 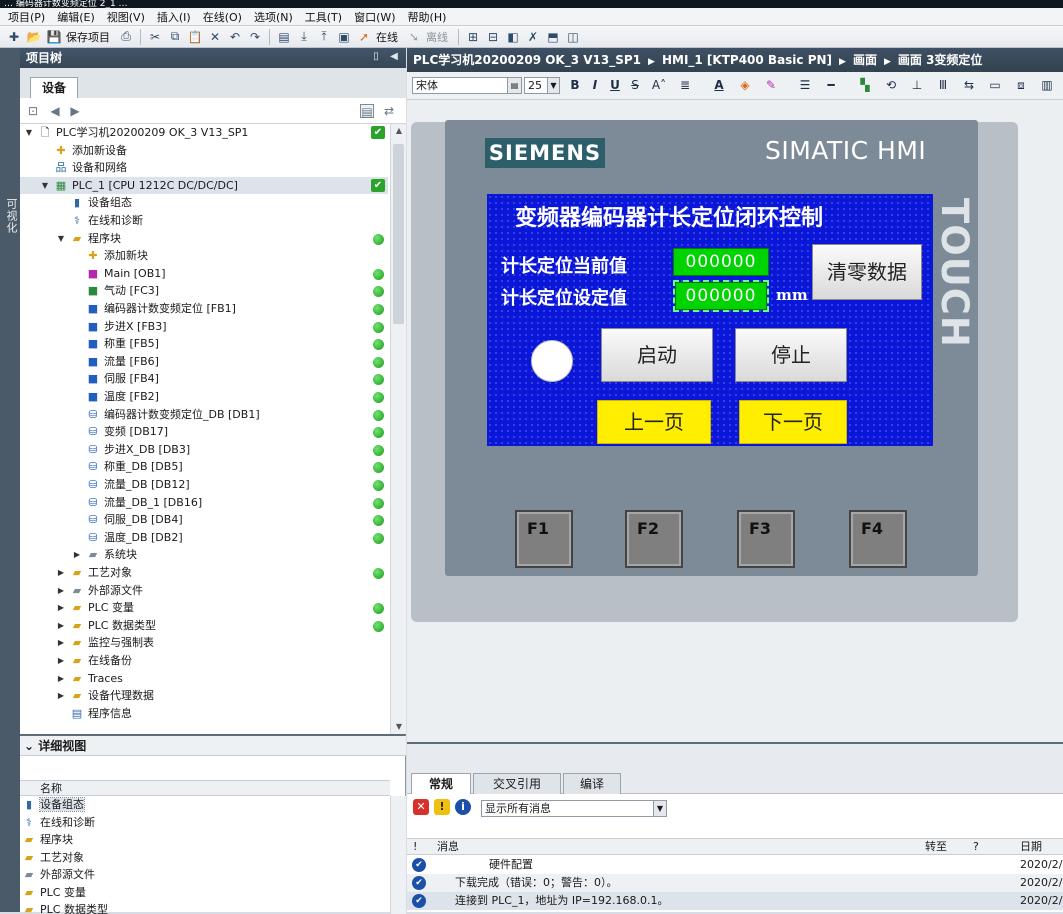 What do you see at coordinates (564, 265) in the screenshot?
I see `label-current-value: 计长定位当前值` at bounding box center [564, 265].